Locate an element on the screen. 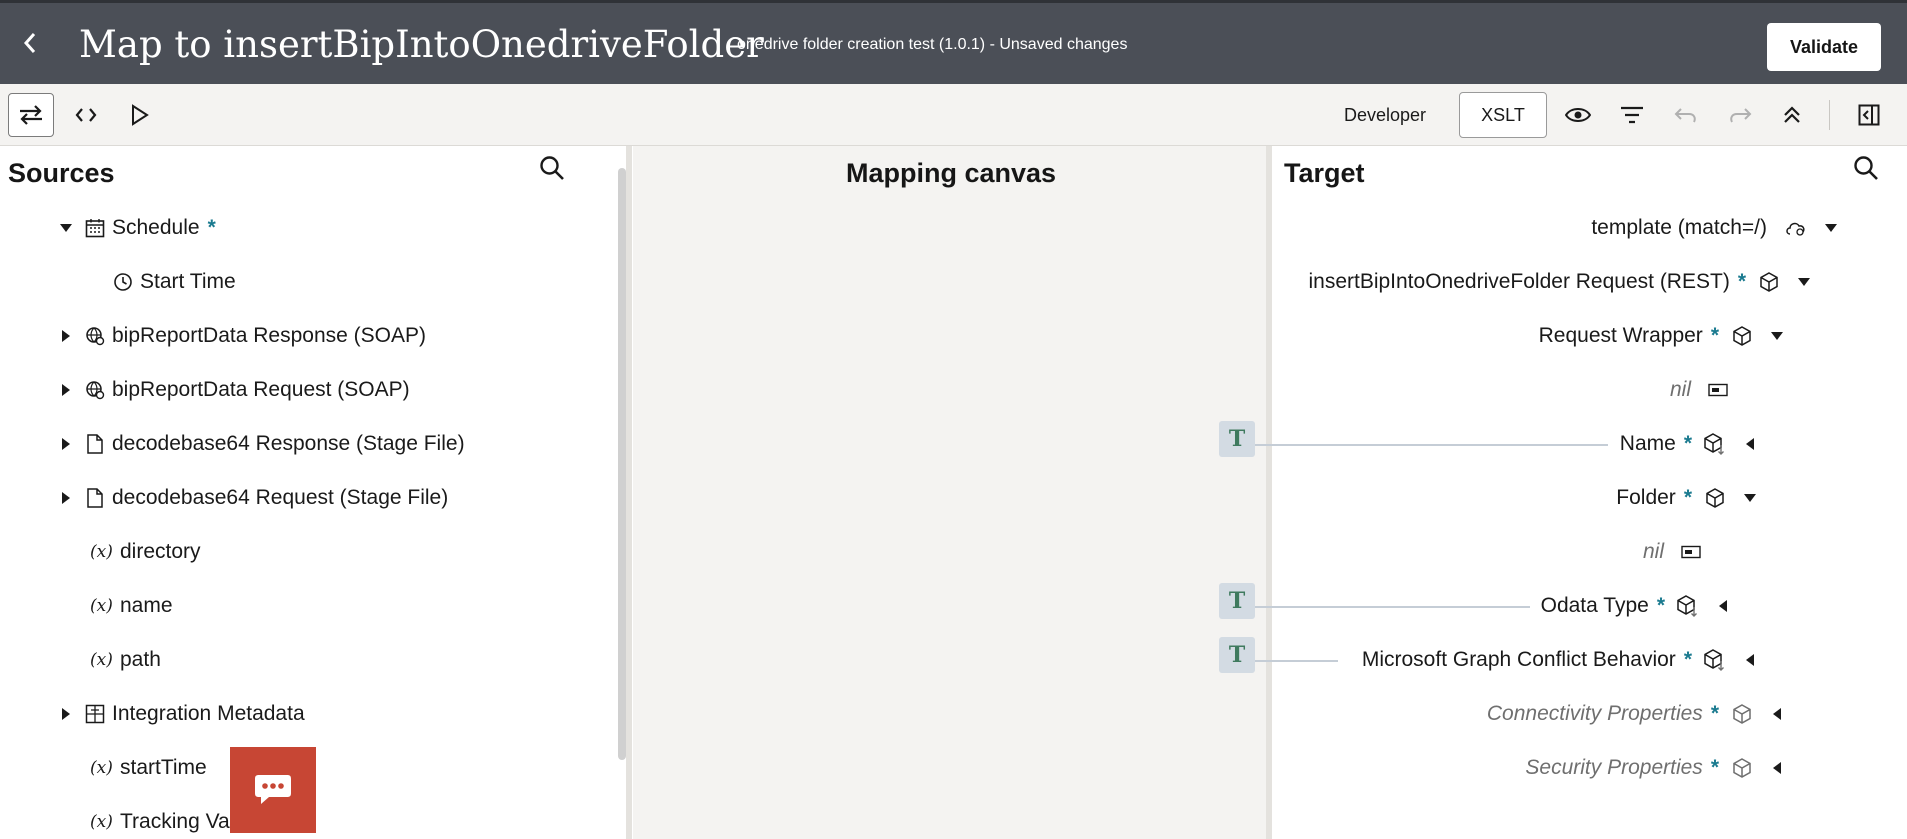  source-node-integration-metadata: Integration Metadata is located at coordinates (181, 714).